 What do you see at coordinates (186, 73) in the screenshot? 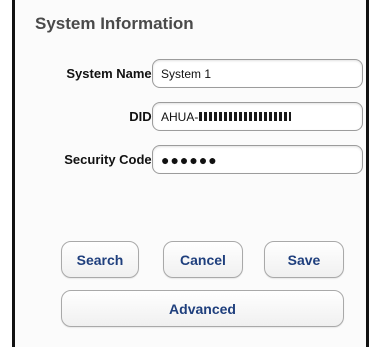
I see `system-name-value: System 1` at bounding box center [186, 73].